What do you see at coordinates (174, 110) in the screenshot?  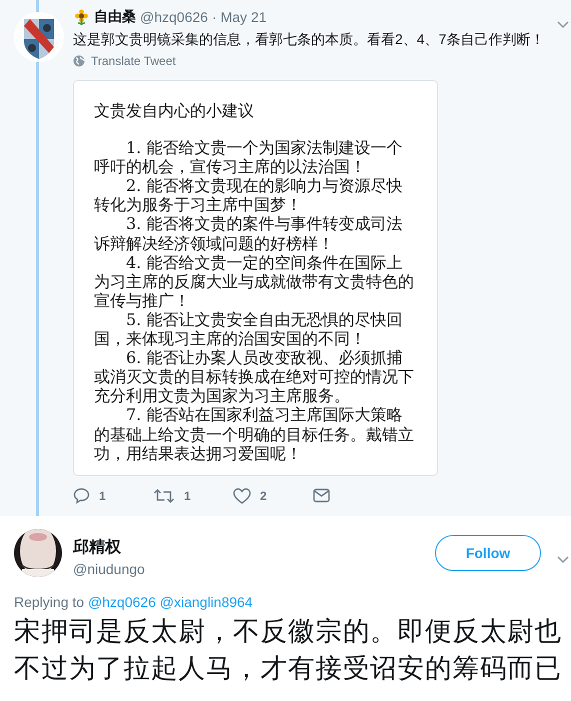 I see `card-title: 文贵发自内心的小建议` at bounding box center [174, 110].